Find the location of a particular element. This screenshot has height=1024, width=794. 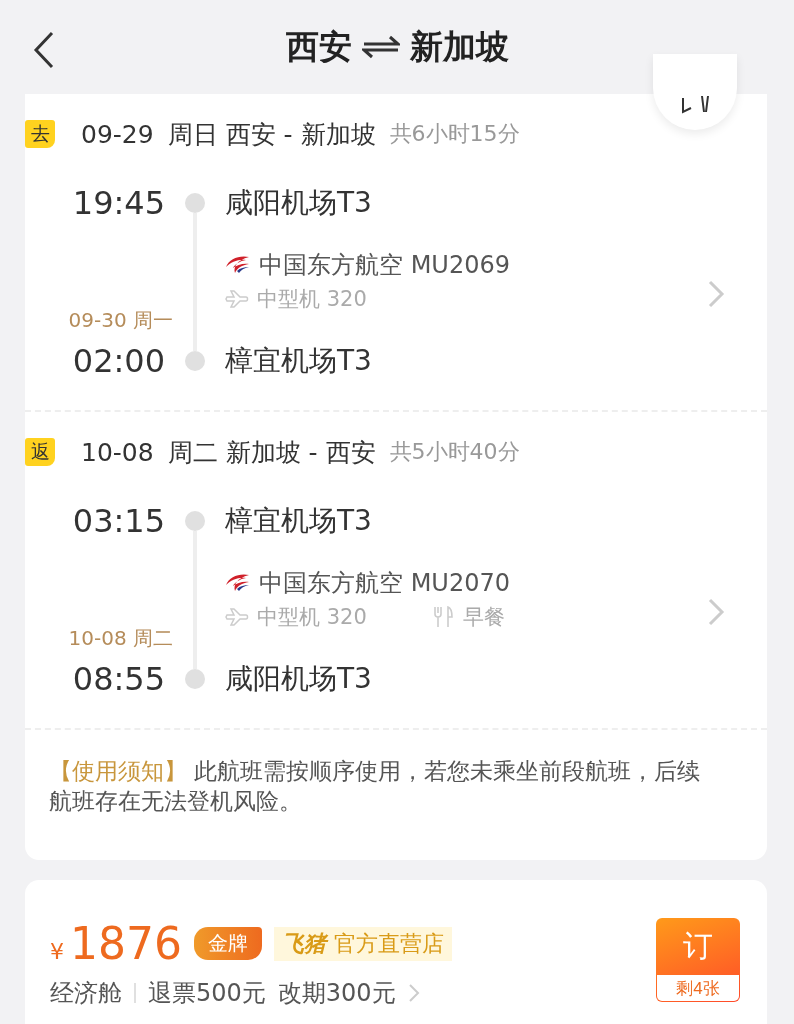

flight-airline: 中国东方航空 MU2070 is located at coordinates (384, 583).